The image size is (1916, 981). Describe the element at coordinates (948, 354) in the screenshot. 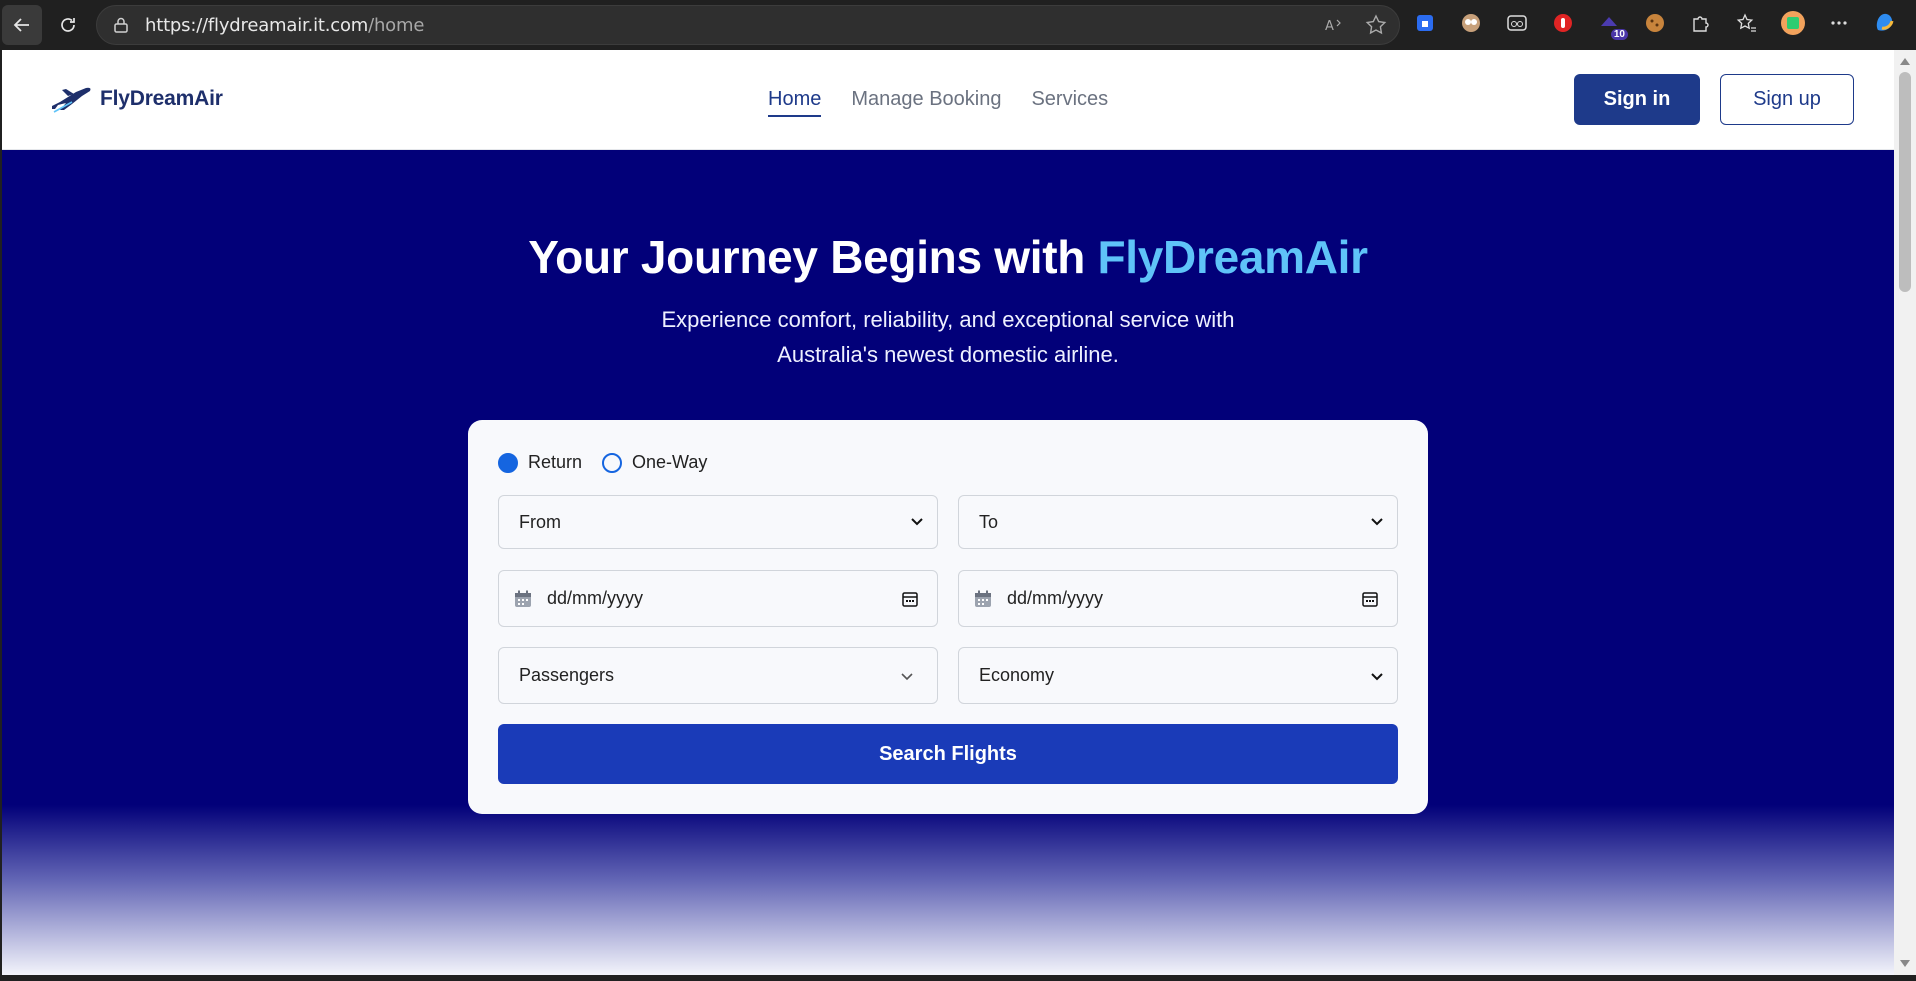

I see `hero-subtitle-line-2: Australia's newest domestic airline.` at that location.